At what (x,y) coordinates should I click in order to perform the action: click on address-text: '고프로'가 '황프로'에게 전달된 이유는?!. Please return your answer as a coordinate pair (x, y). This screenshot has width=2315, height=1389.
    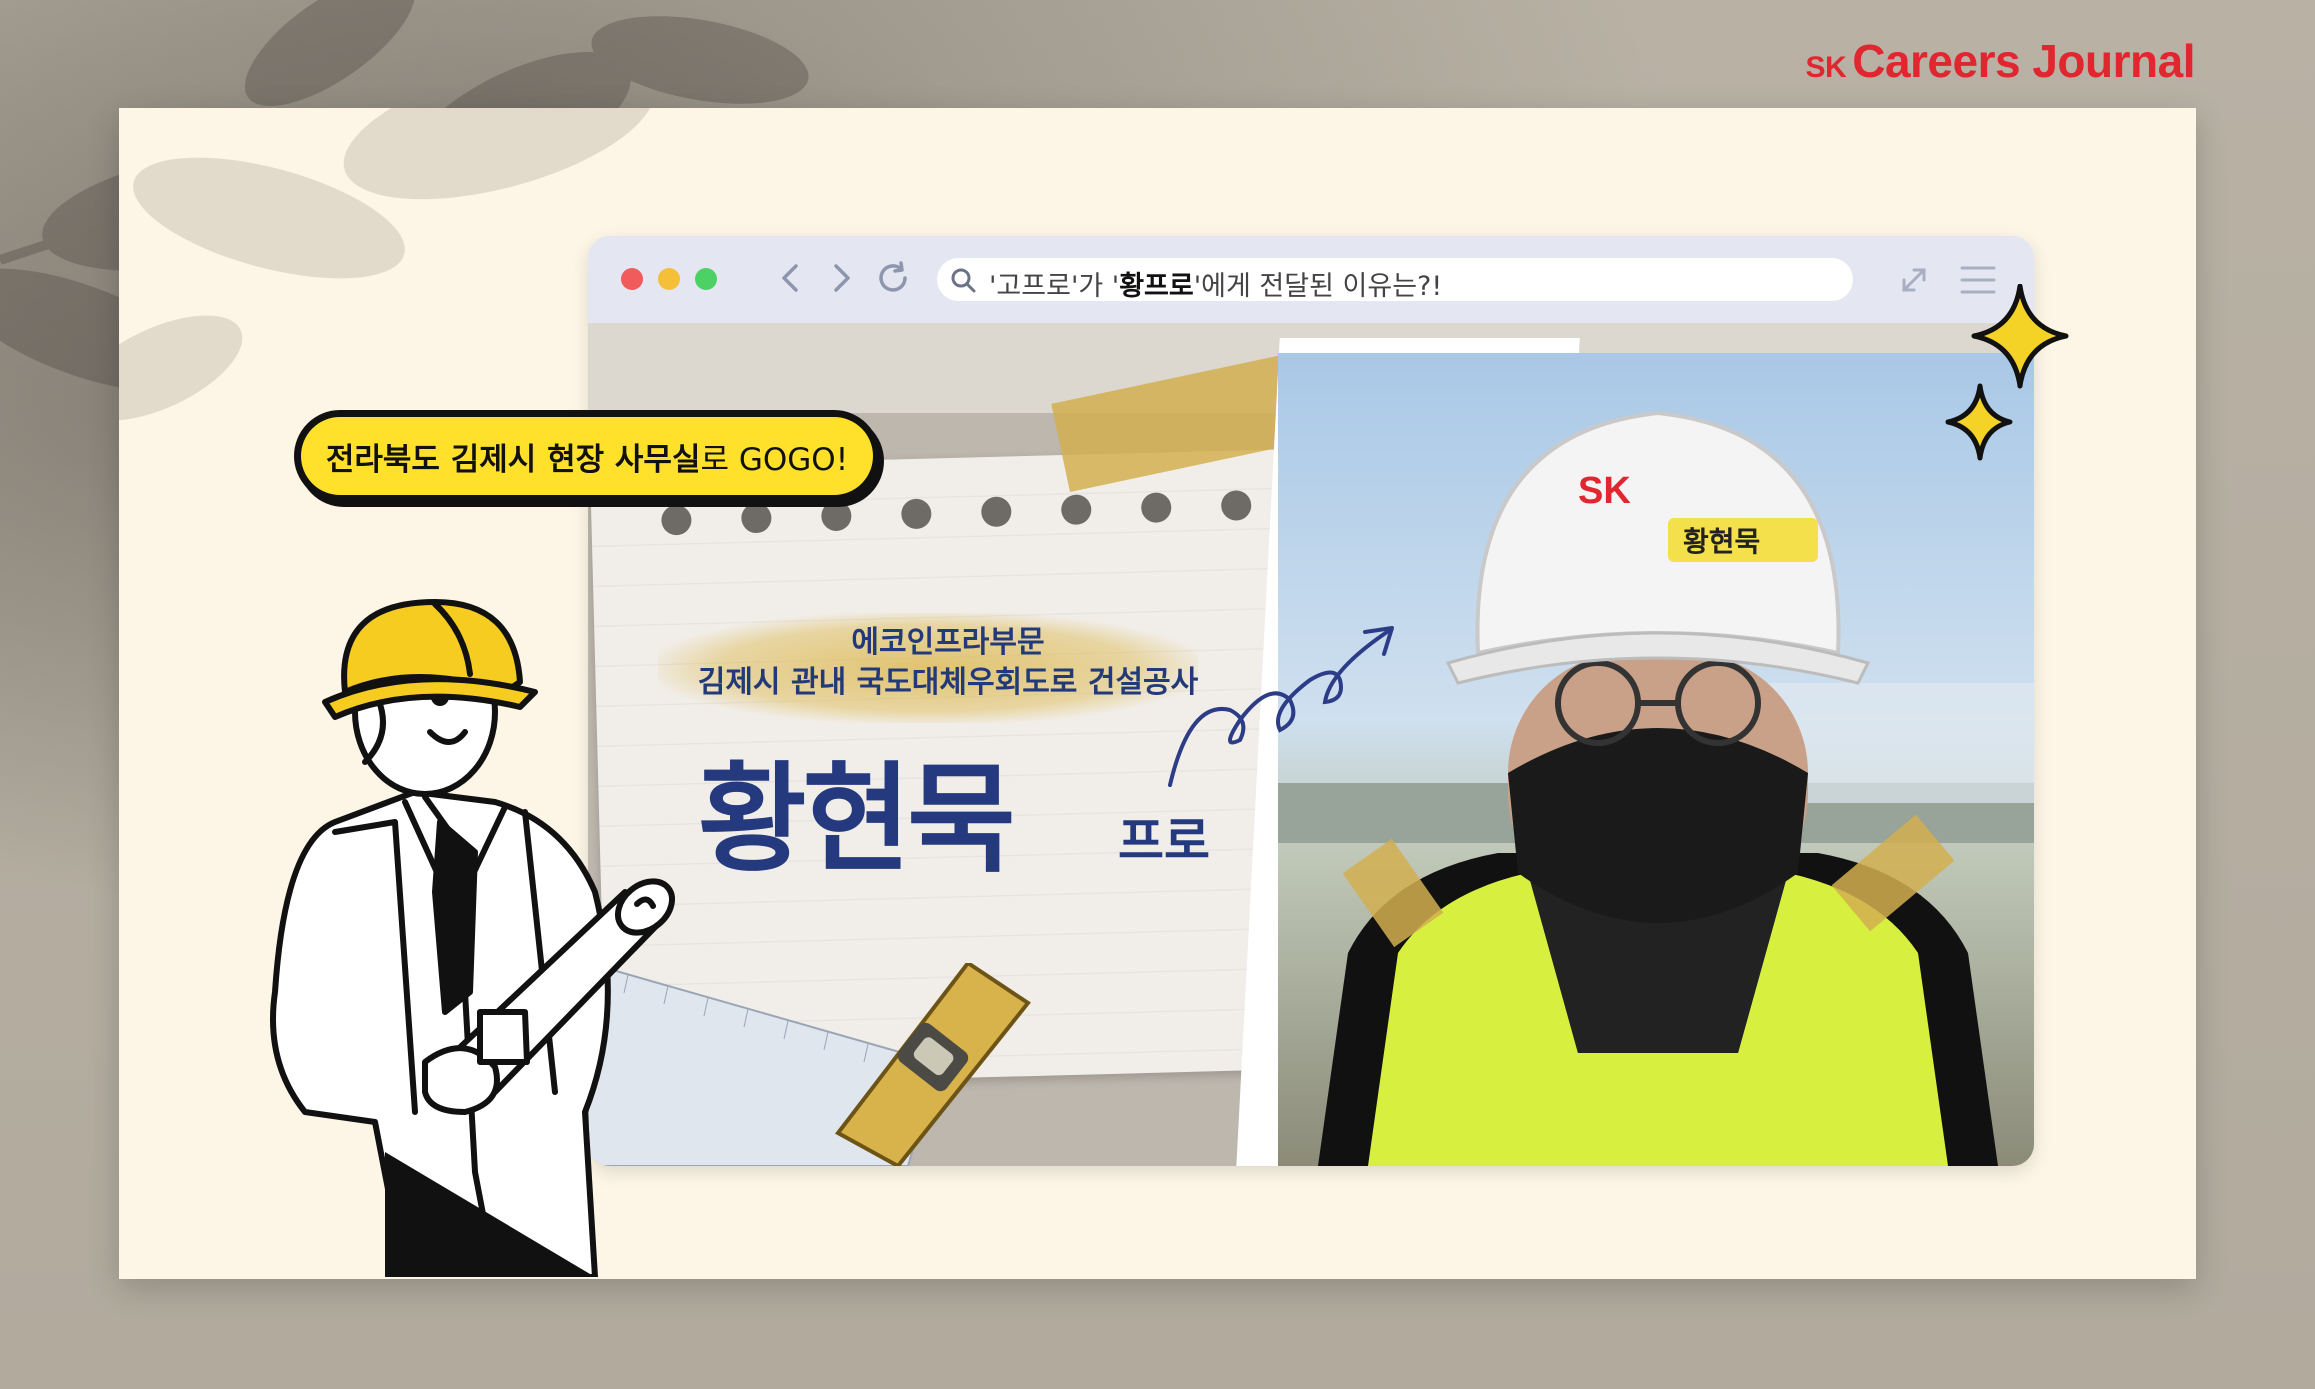
    Looking at the image, I should click on (1216, 286).